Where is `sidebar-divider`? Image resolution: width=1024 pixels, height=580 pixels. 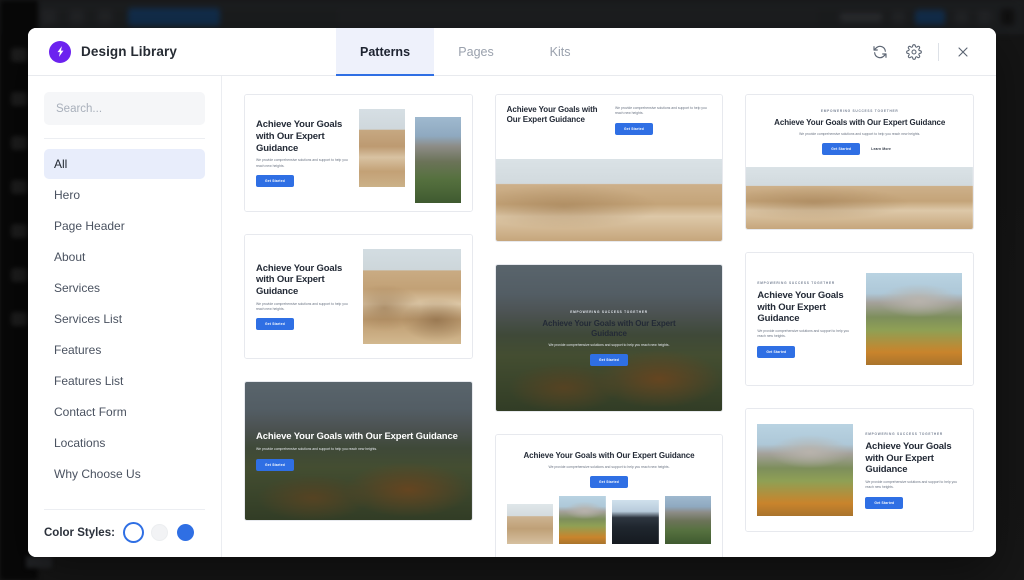
sidebar-divider is located at coordinates (124, 138).